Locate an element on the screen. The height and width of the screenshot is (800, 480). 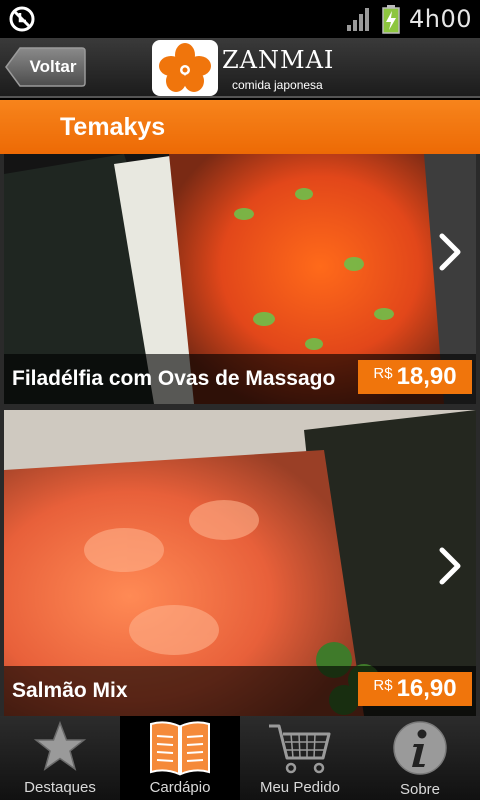
tab-label: Sobre is located at coordinates (420, 789).